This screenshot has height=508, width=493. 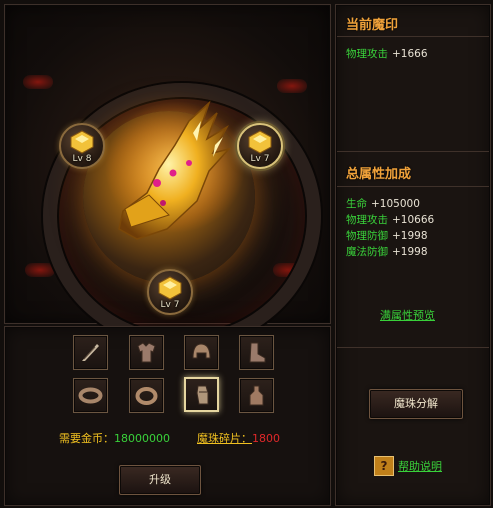 I want to click on gem-socket-bottom: Lv 7, so click(x=170, y=292).